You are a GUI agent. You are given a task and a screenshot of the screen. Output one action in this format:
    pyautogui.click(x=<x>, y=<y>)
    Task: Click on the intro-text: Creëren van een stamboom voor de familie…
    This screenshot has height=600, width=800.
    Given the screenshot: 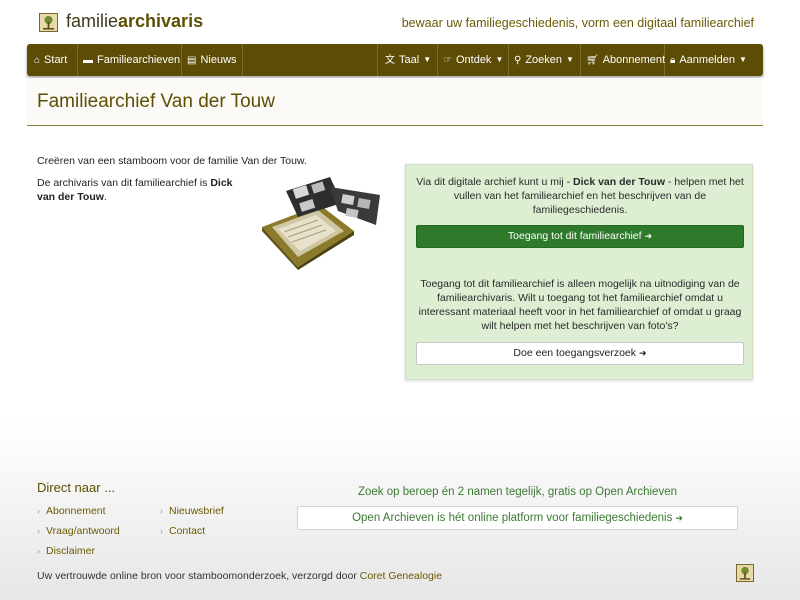 What is the action you would take?
    pyautogui.click(x=172, y=161)
    